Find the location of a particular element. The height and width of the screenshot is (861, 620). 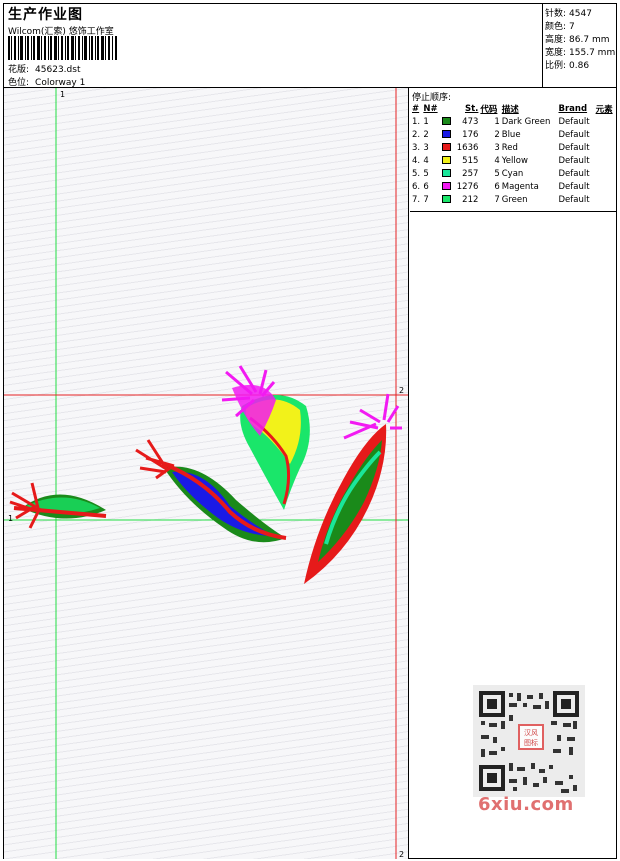

row-code: 5 is located at coordinates (497, 173).